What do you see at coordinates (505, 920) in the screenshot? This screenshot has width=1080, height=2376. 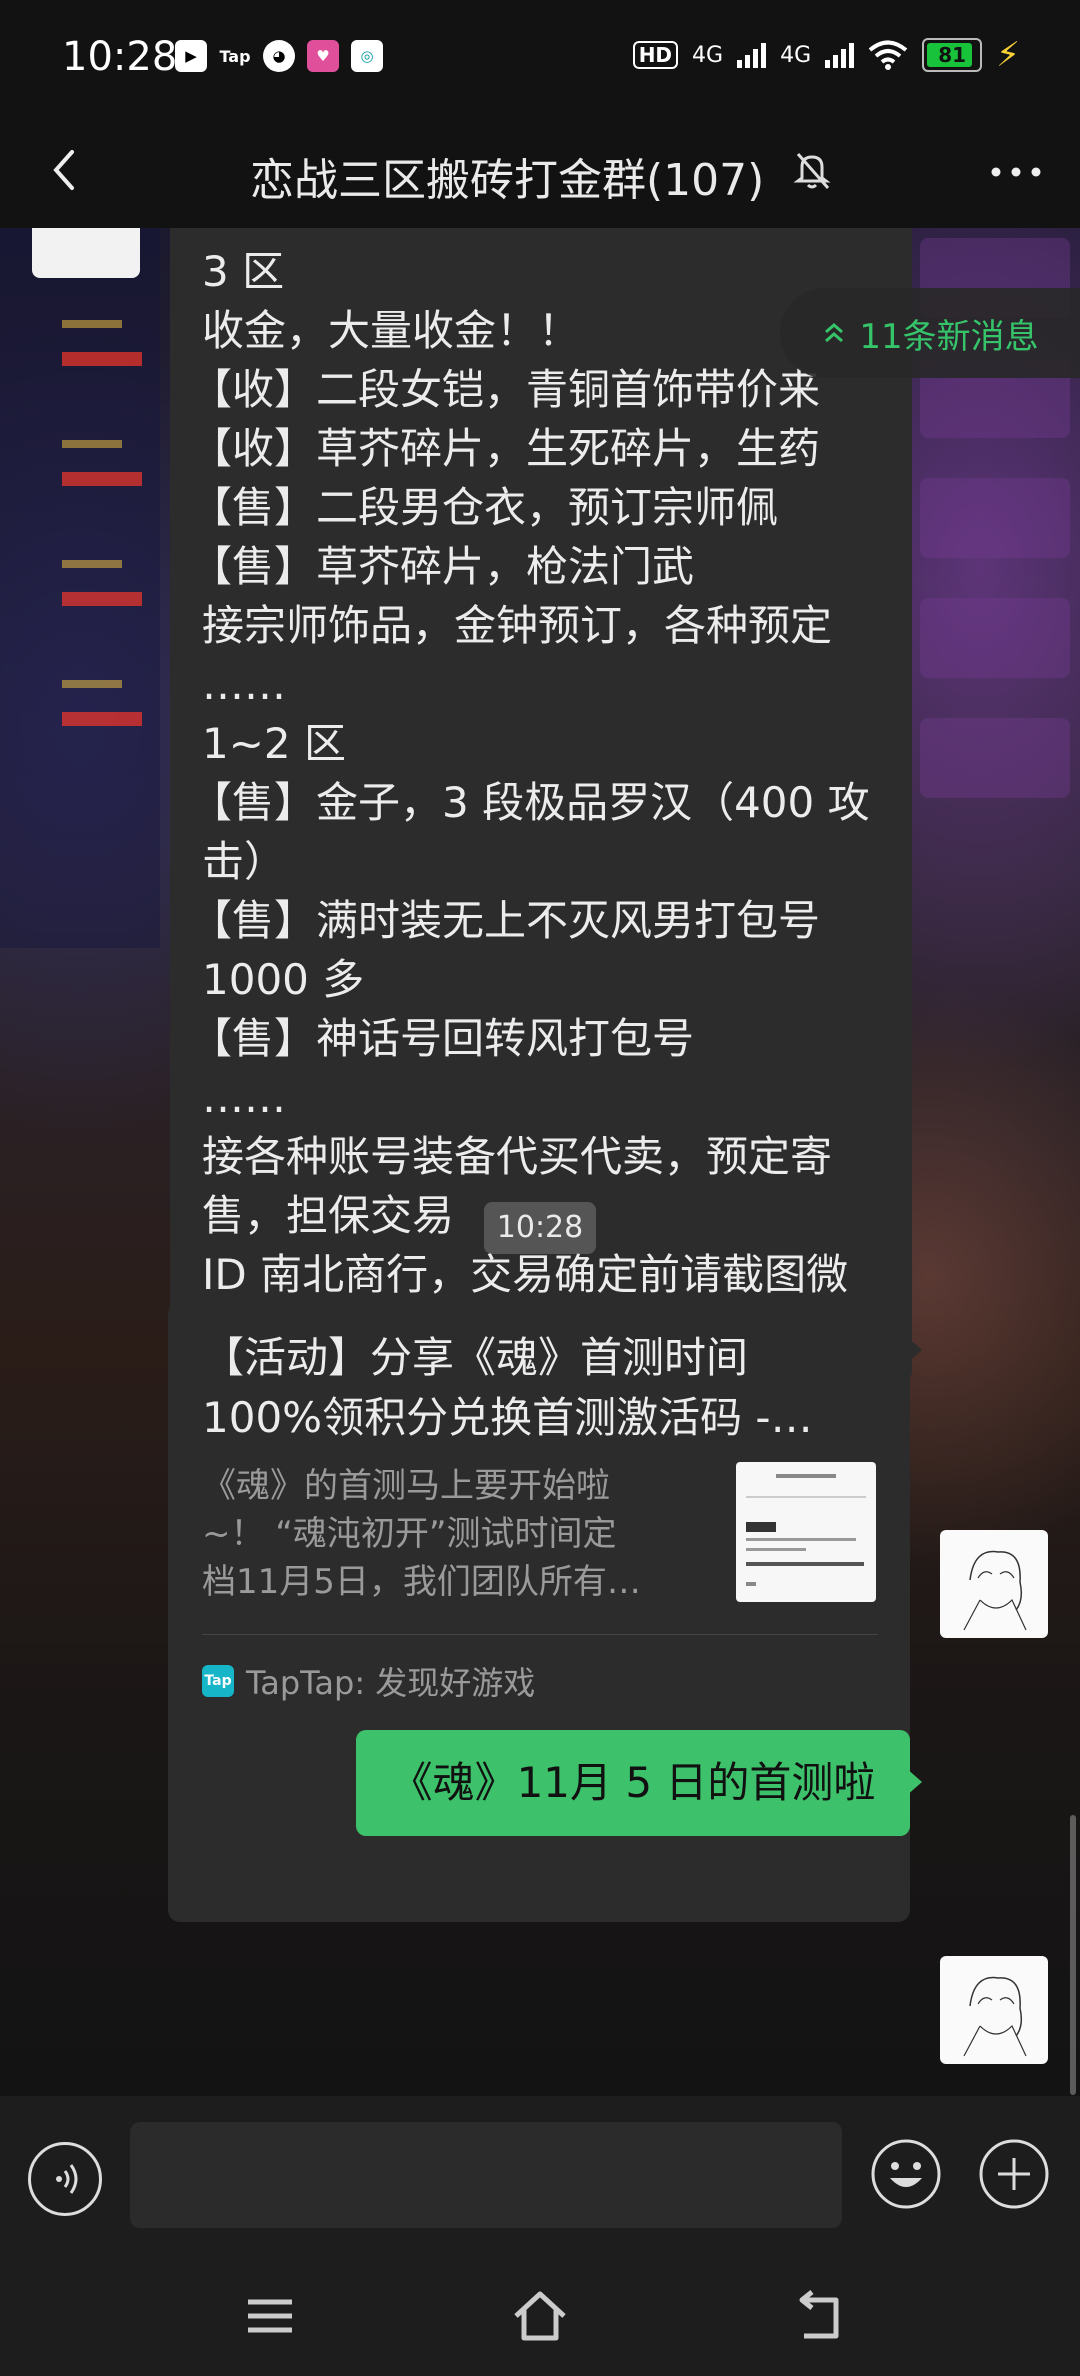 I see `post-line: 【售】满时装无上不灭风男打包号` at bounding box center [505, 920].